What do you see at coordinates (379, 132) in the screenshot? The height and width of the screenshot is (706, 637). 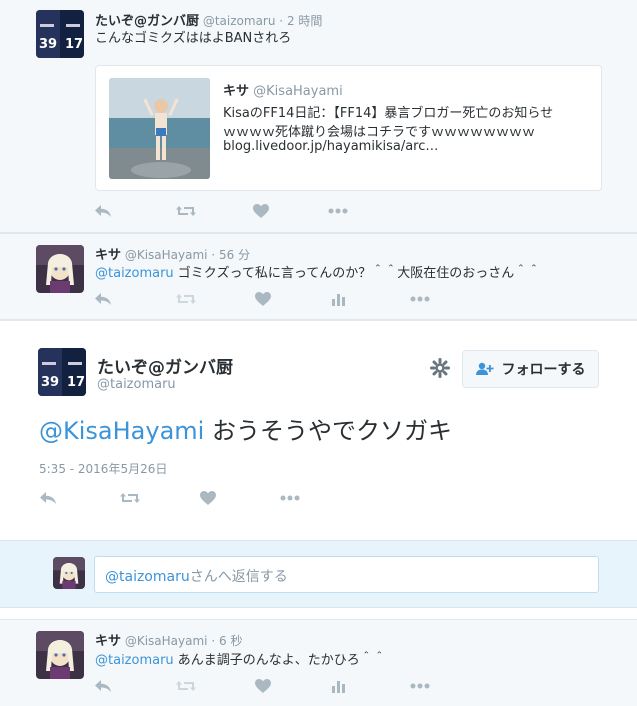 I see `card-description: ｗｗｗｗ死体蹴り会場はコチラですｗｗｗｗｗｗｗｗ` at bounding box center [379, 132].